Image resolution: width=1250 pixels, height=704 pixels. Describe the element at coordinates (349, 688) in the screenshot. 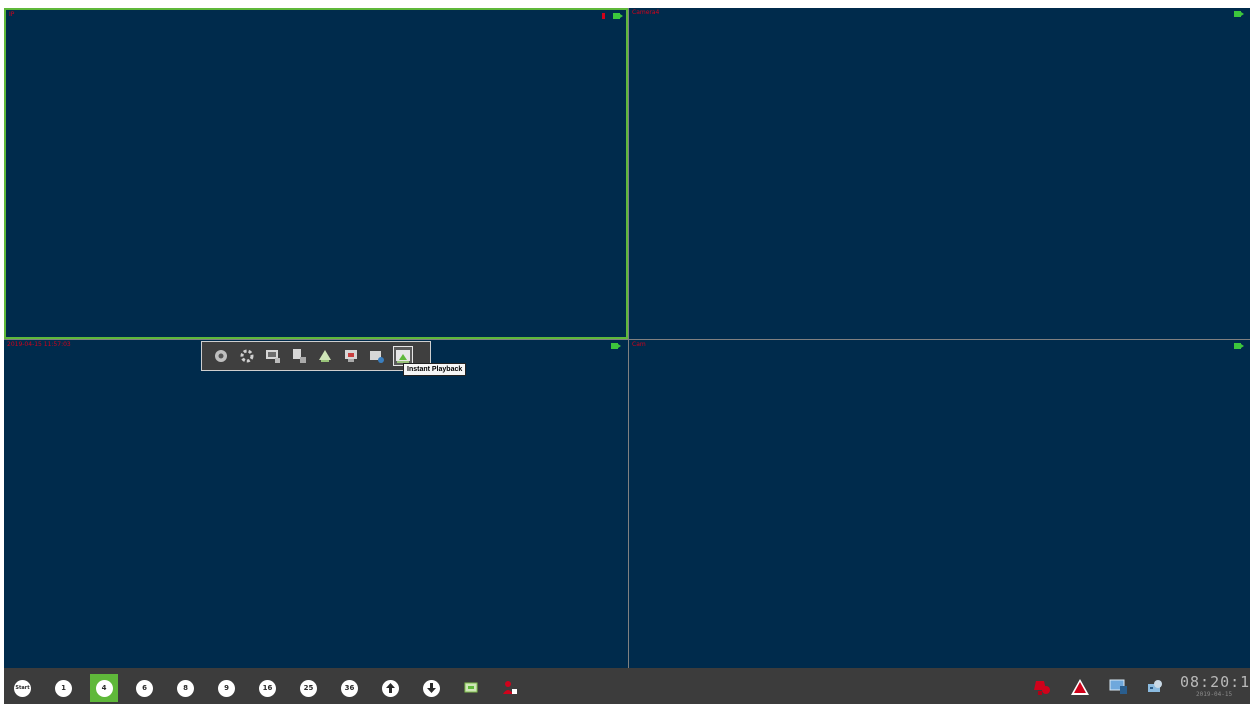

I see `layout-36-button: 36` at that location.